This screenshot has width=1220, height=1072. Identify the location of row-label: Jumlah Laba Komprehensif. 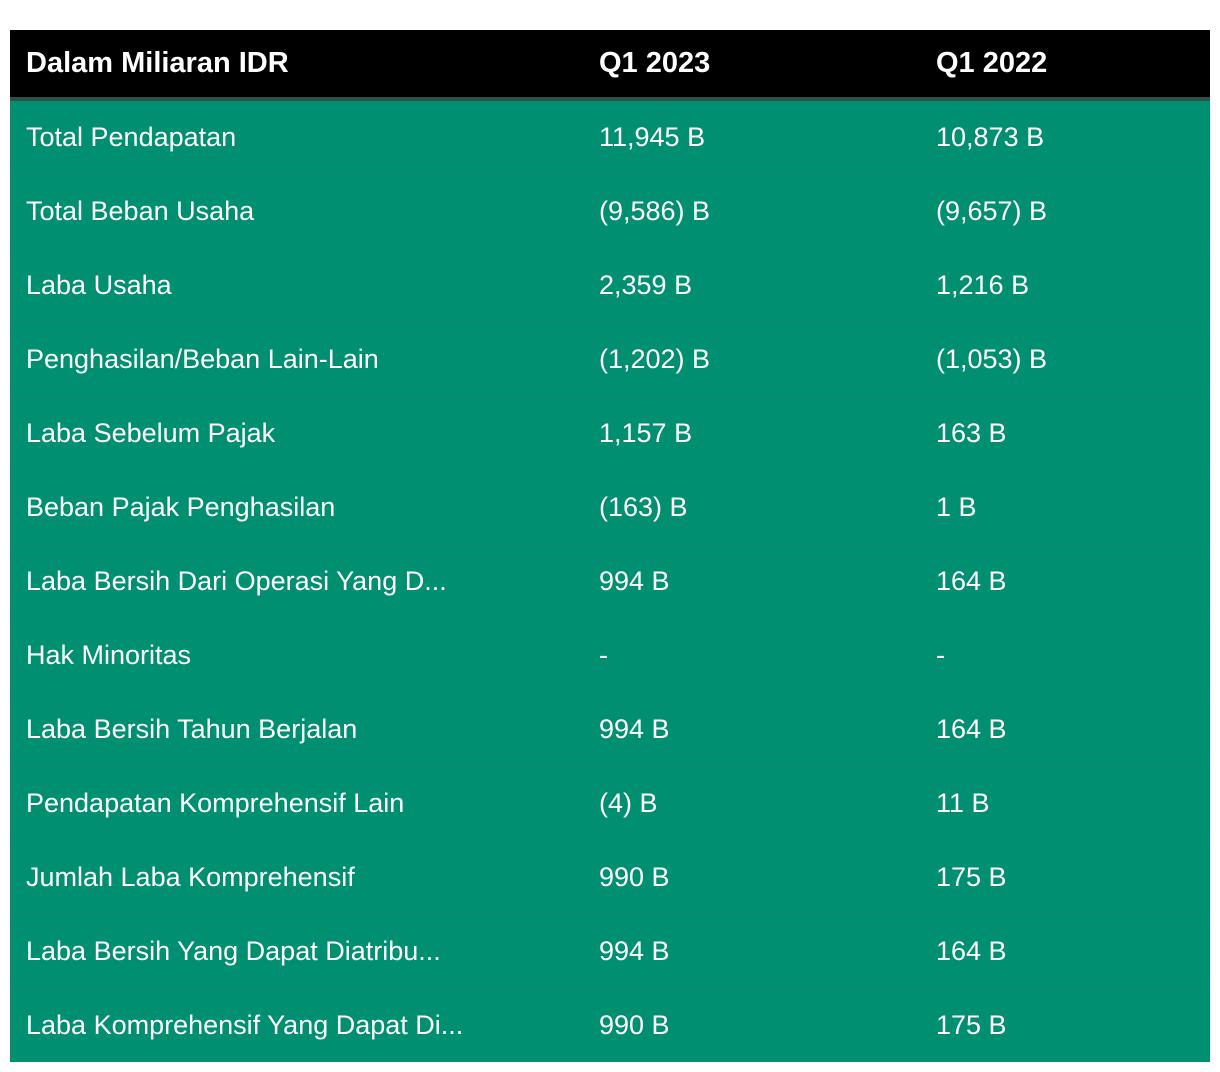
(190, 877).